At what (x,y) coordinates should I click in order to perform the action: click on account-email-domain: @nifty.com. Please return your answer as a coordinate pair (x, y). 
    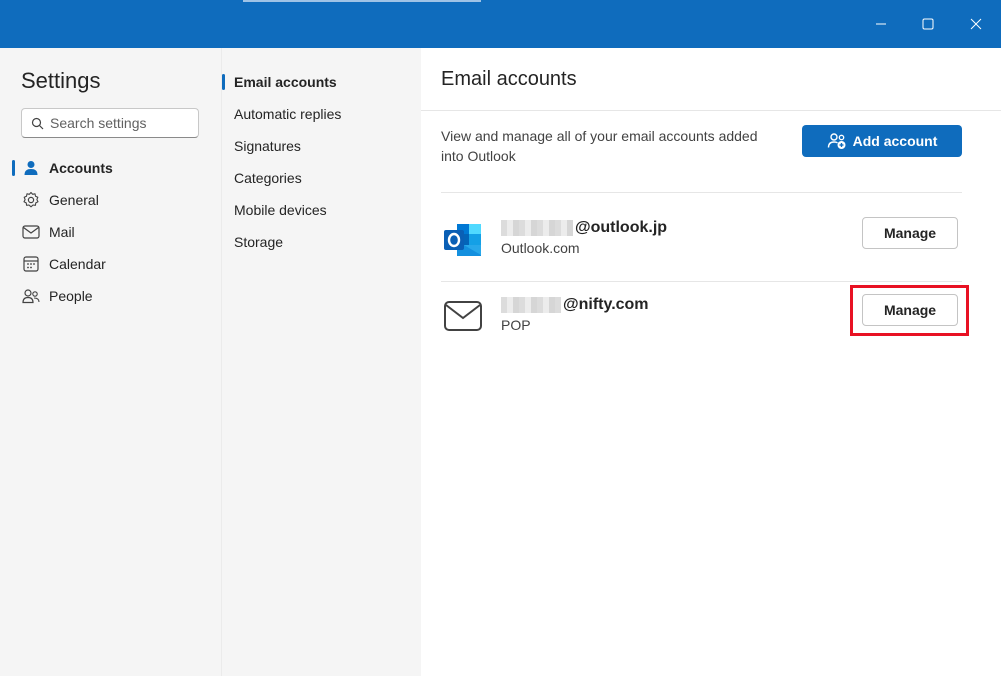
    Looking at the image, I should click on (606, 304).